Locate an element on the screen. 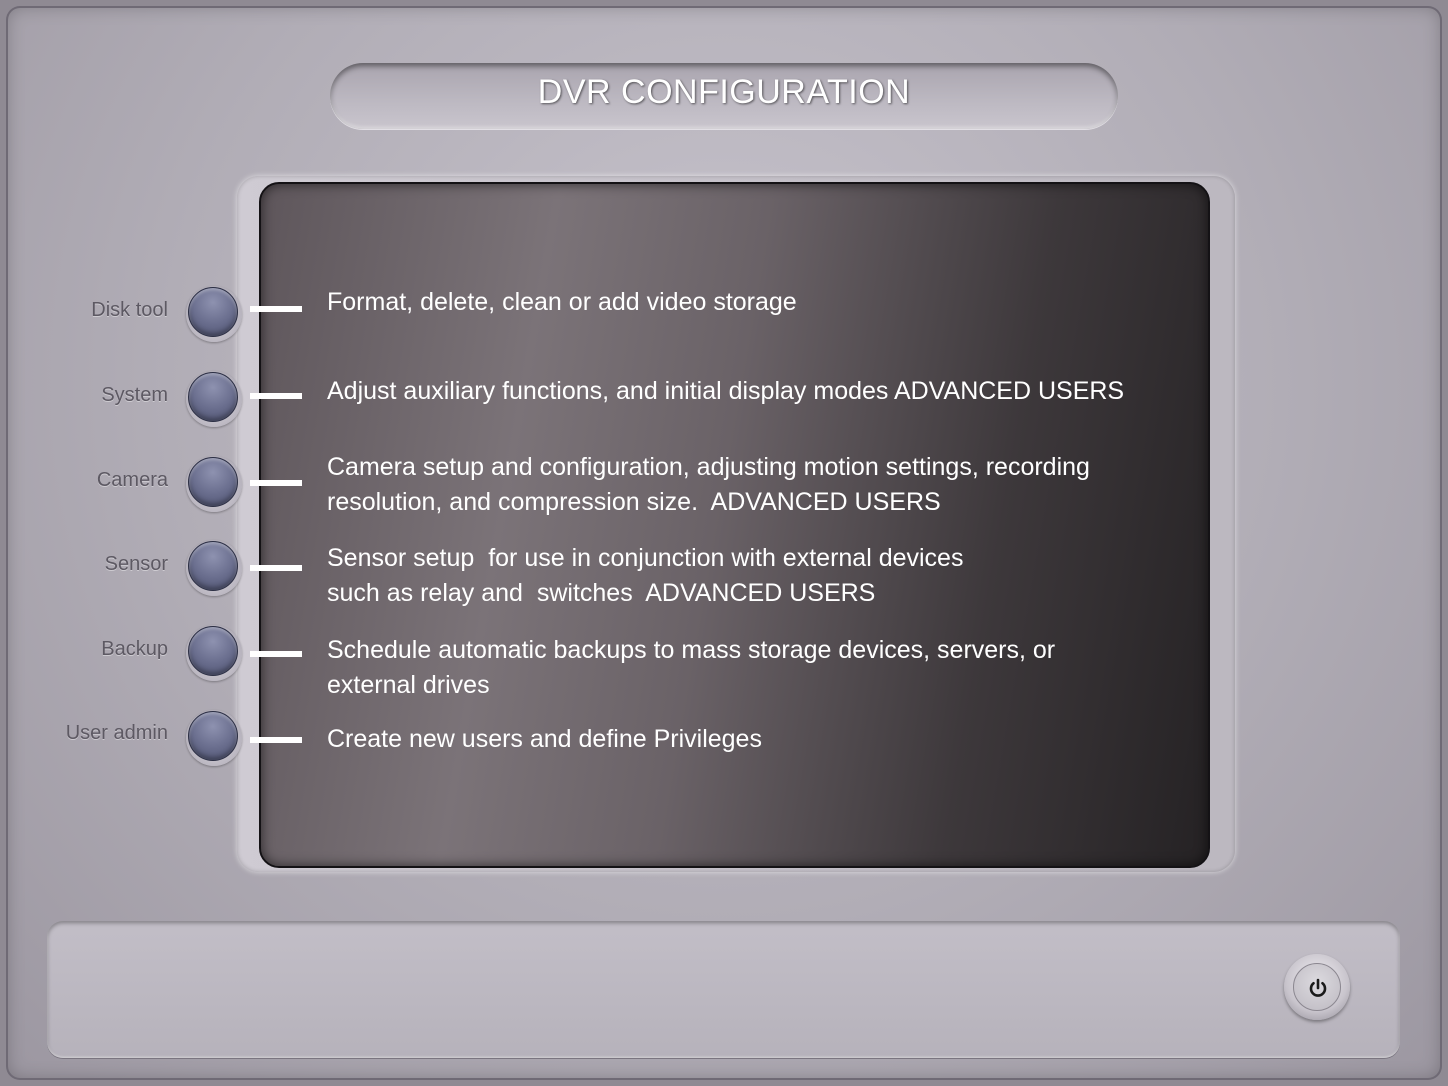 The height and width of the screenshot is (1086, 1448). description-user-admin: Create new users and define Privileges is located at coordinates (544, 739).